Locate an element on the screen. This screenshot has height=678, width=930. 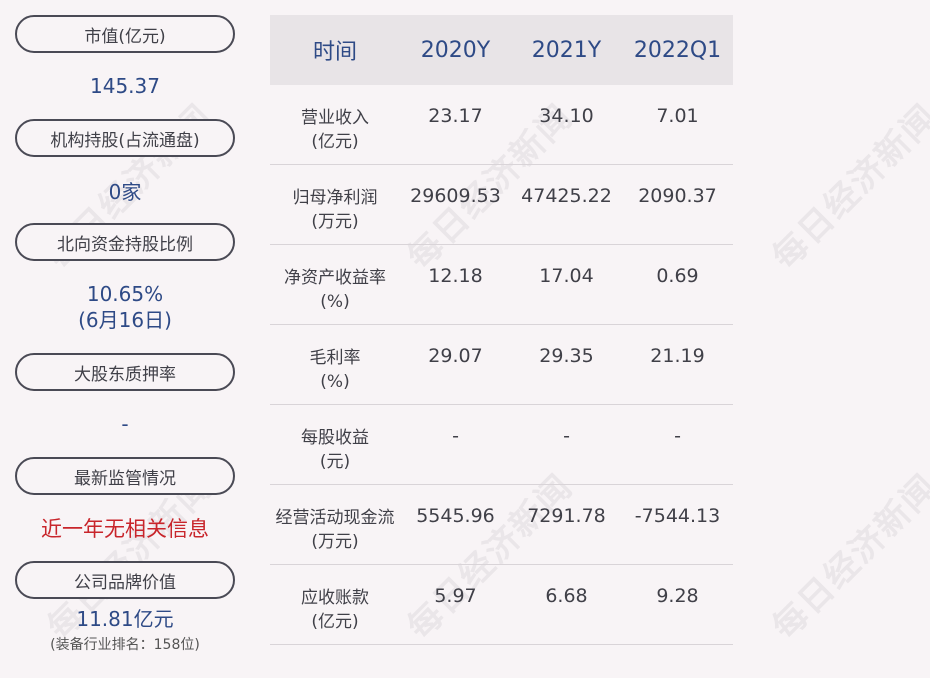
institution-holding-label: 机构持股(占流通盘) is located at coordinates (125, 138).